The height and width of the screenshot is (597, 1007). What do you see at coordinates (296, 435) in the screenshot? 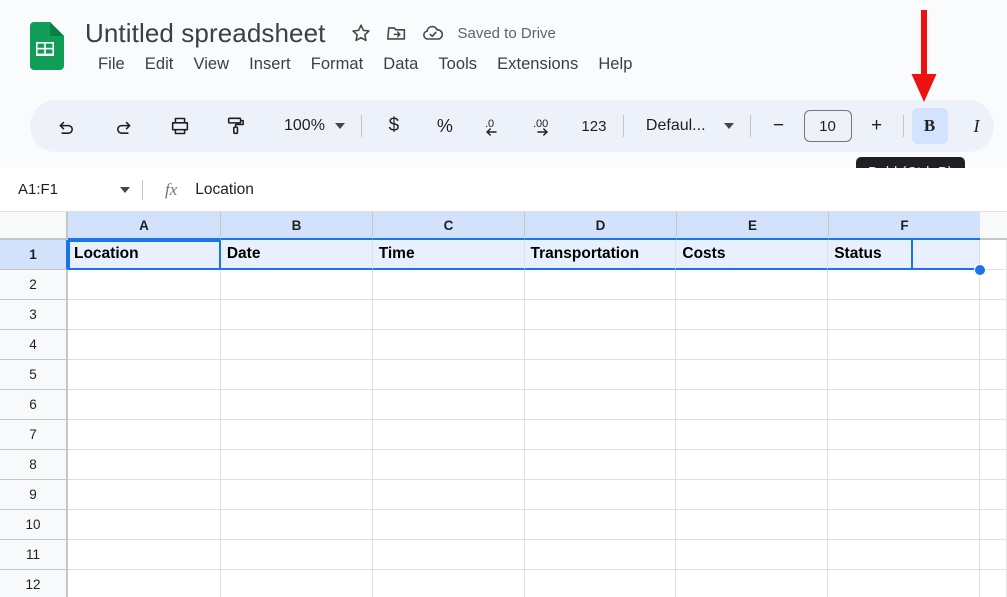
I see `cell-B7` at bounding box center [296, 435].